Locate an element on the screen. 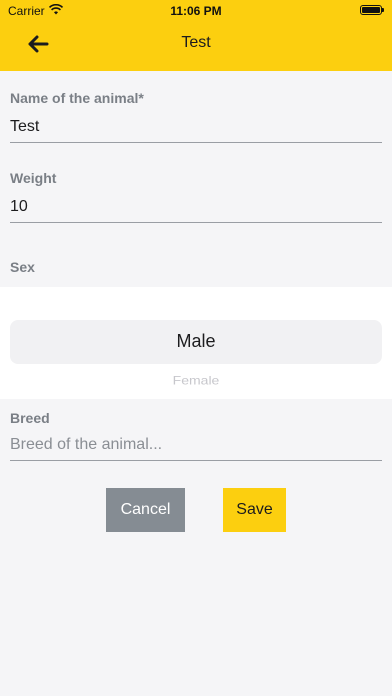  breed-field: Breed is located at coordinates (196, 435).